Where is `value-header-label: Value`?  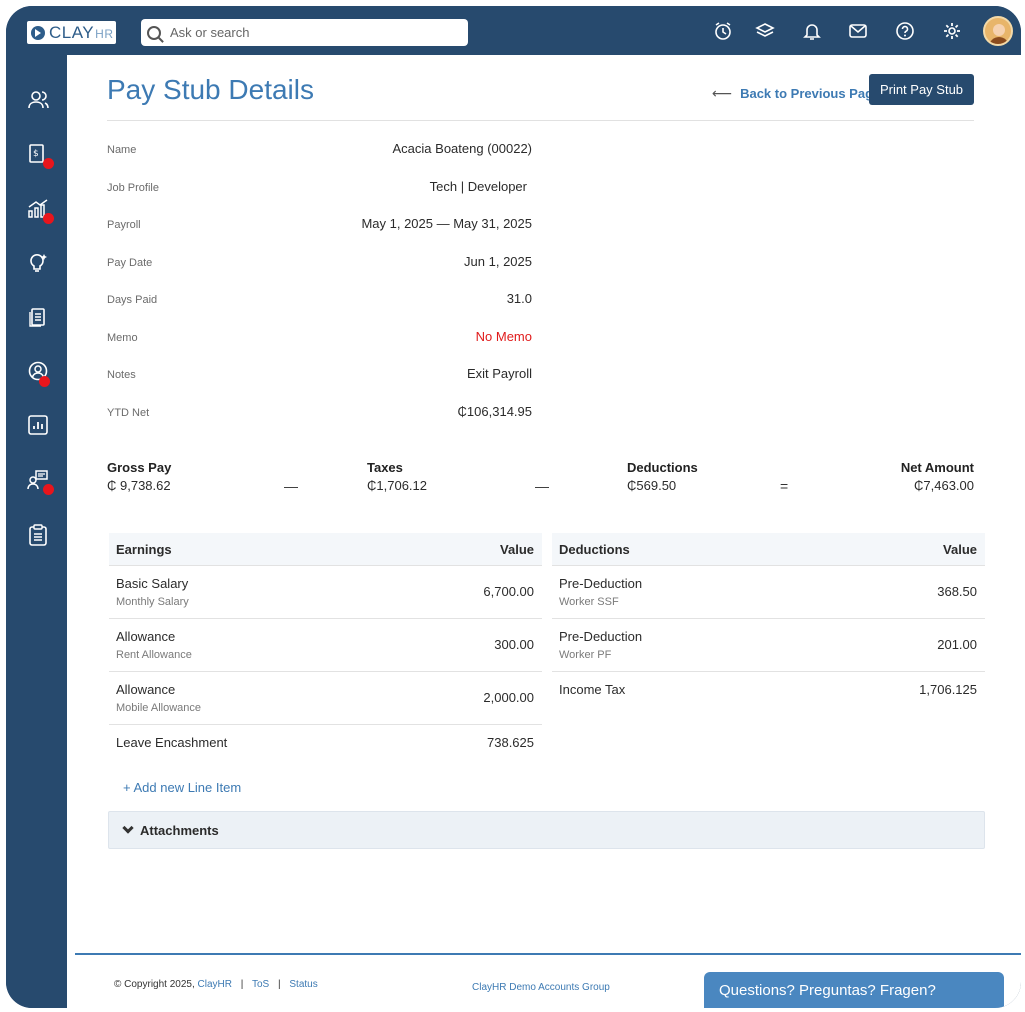 value-header-label: Value is located at coordinates (960, 549).